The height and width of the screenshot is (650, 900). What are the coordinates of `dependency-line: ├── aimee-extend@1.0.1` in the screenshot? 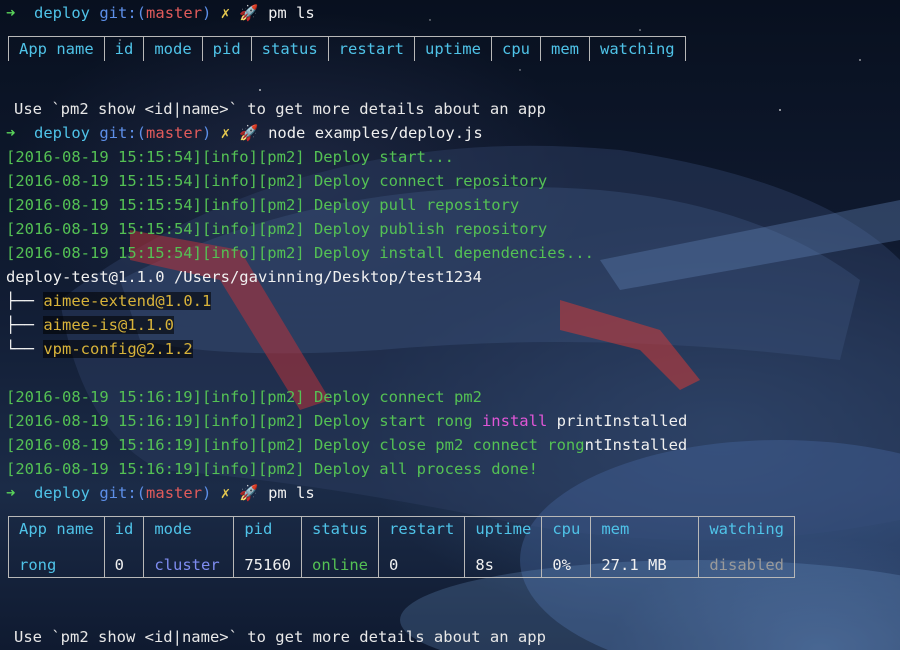 It's located at (109, 301).